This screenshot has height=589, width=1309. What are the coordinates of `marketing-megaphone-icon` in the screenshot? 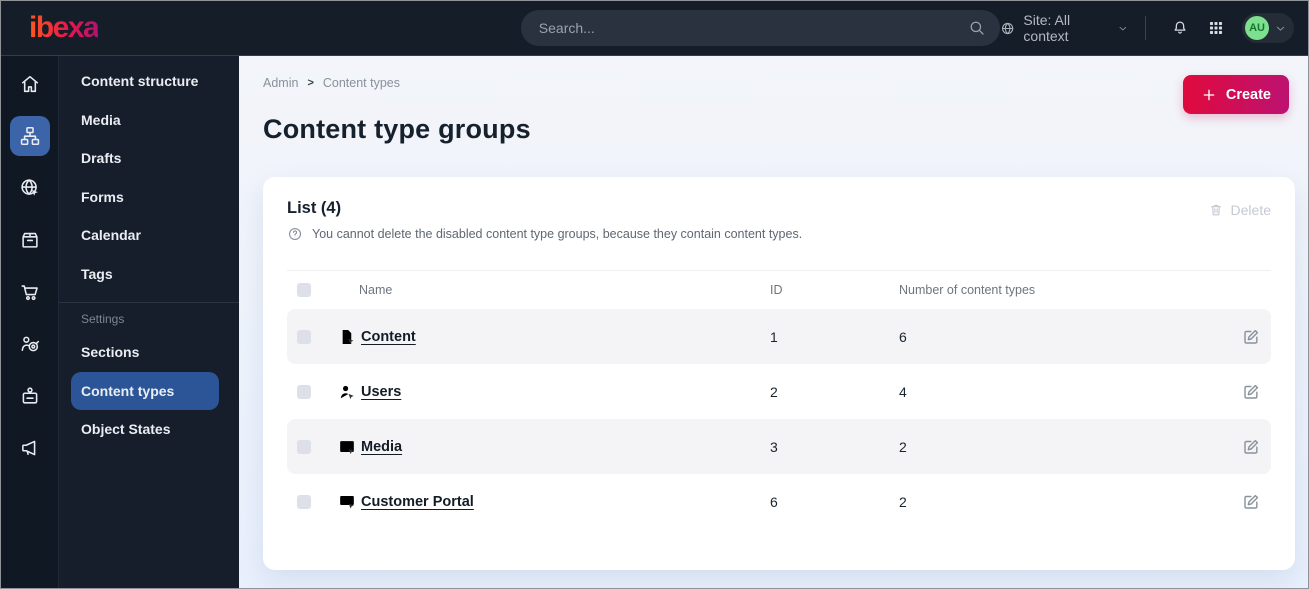 It's located at (30, 448).